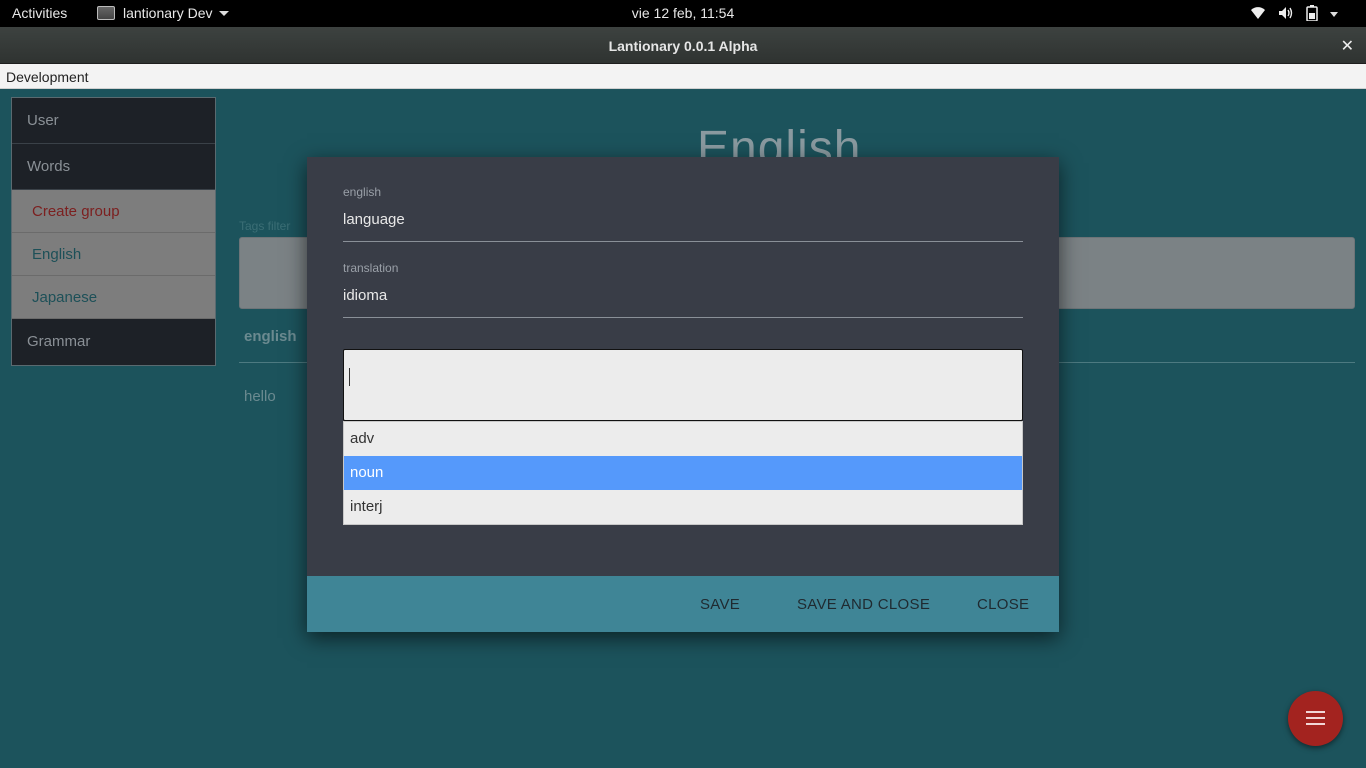  What do you see at coordinates (1312, 14) in the screenshot?
I see `battery-icon` at bounding box center [1312, 14].